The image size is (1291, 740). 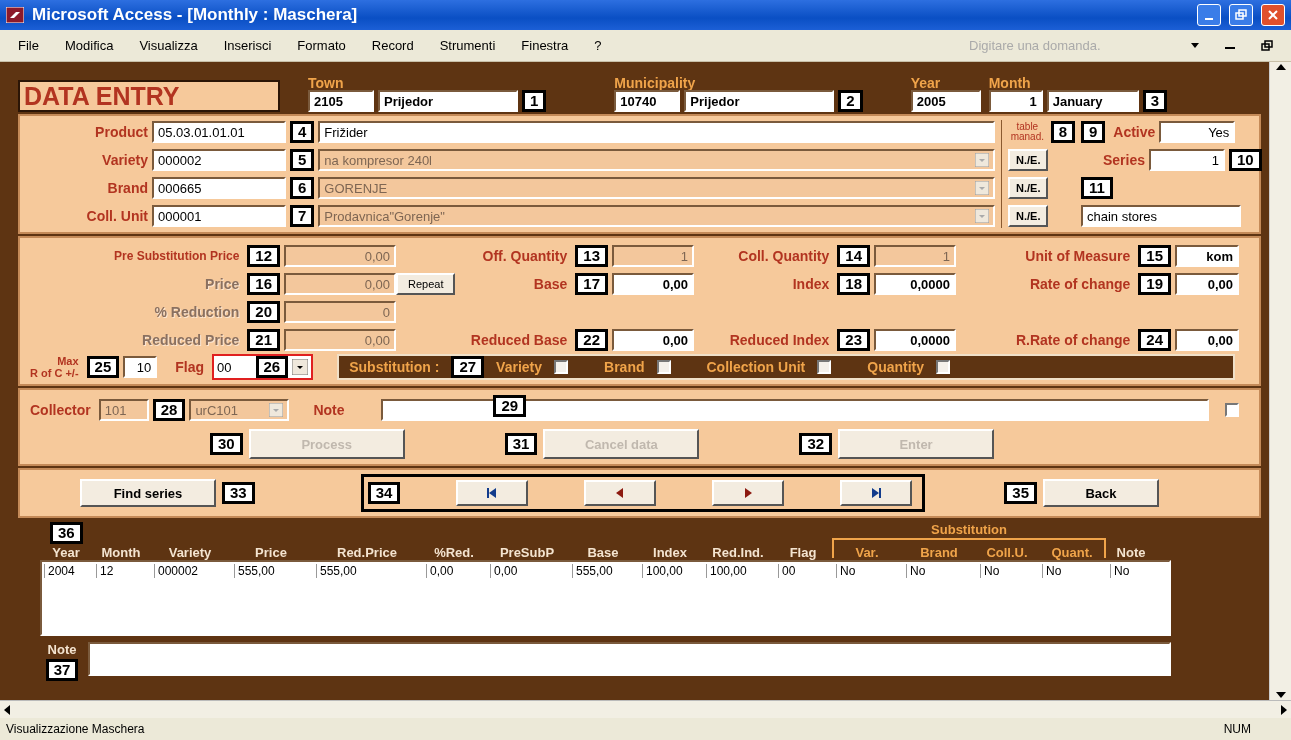 I want to click on column-header: Note, so click(x=1131, y=552).